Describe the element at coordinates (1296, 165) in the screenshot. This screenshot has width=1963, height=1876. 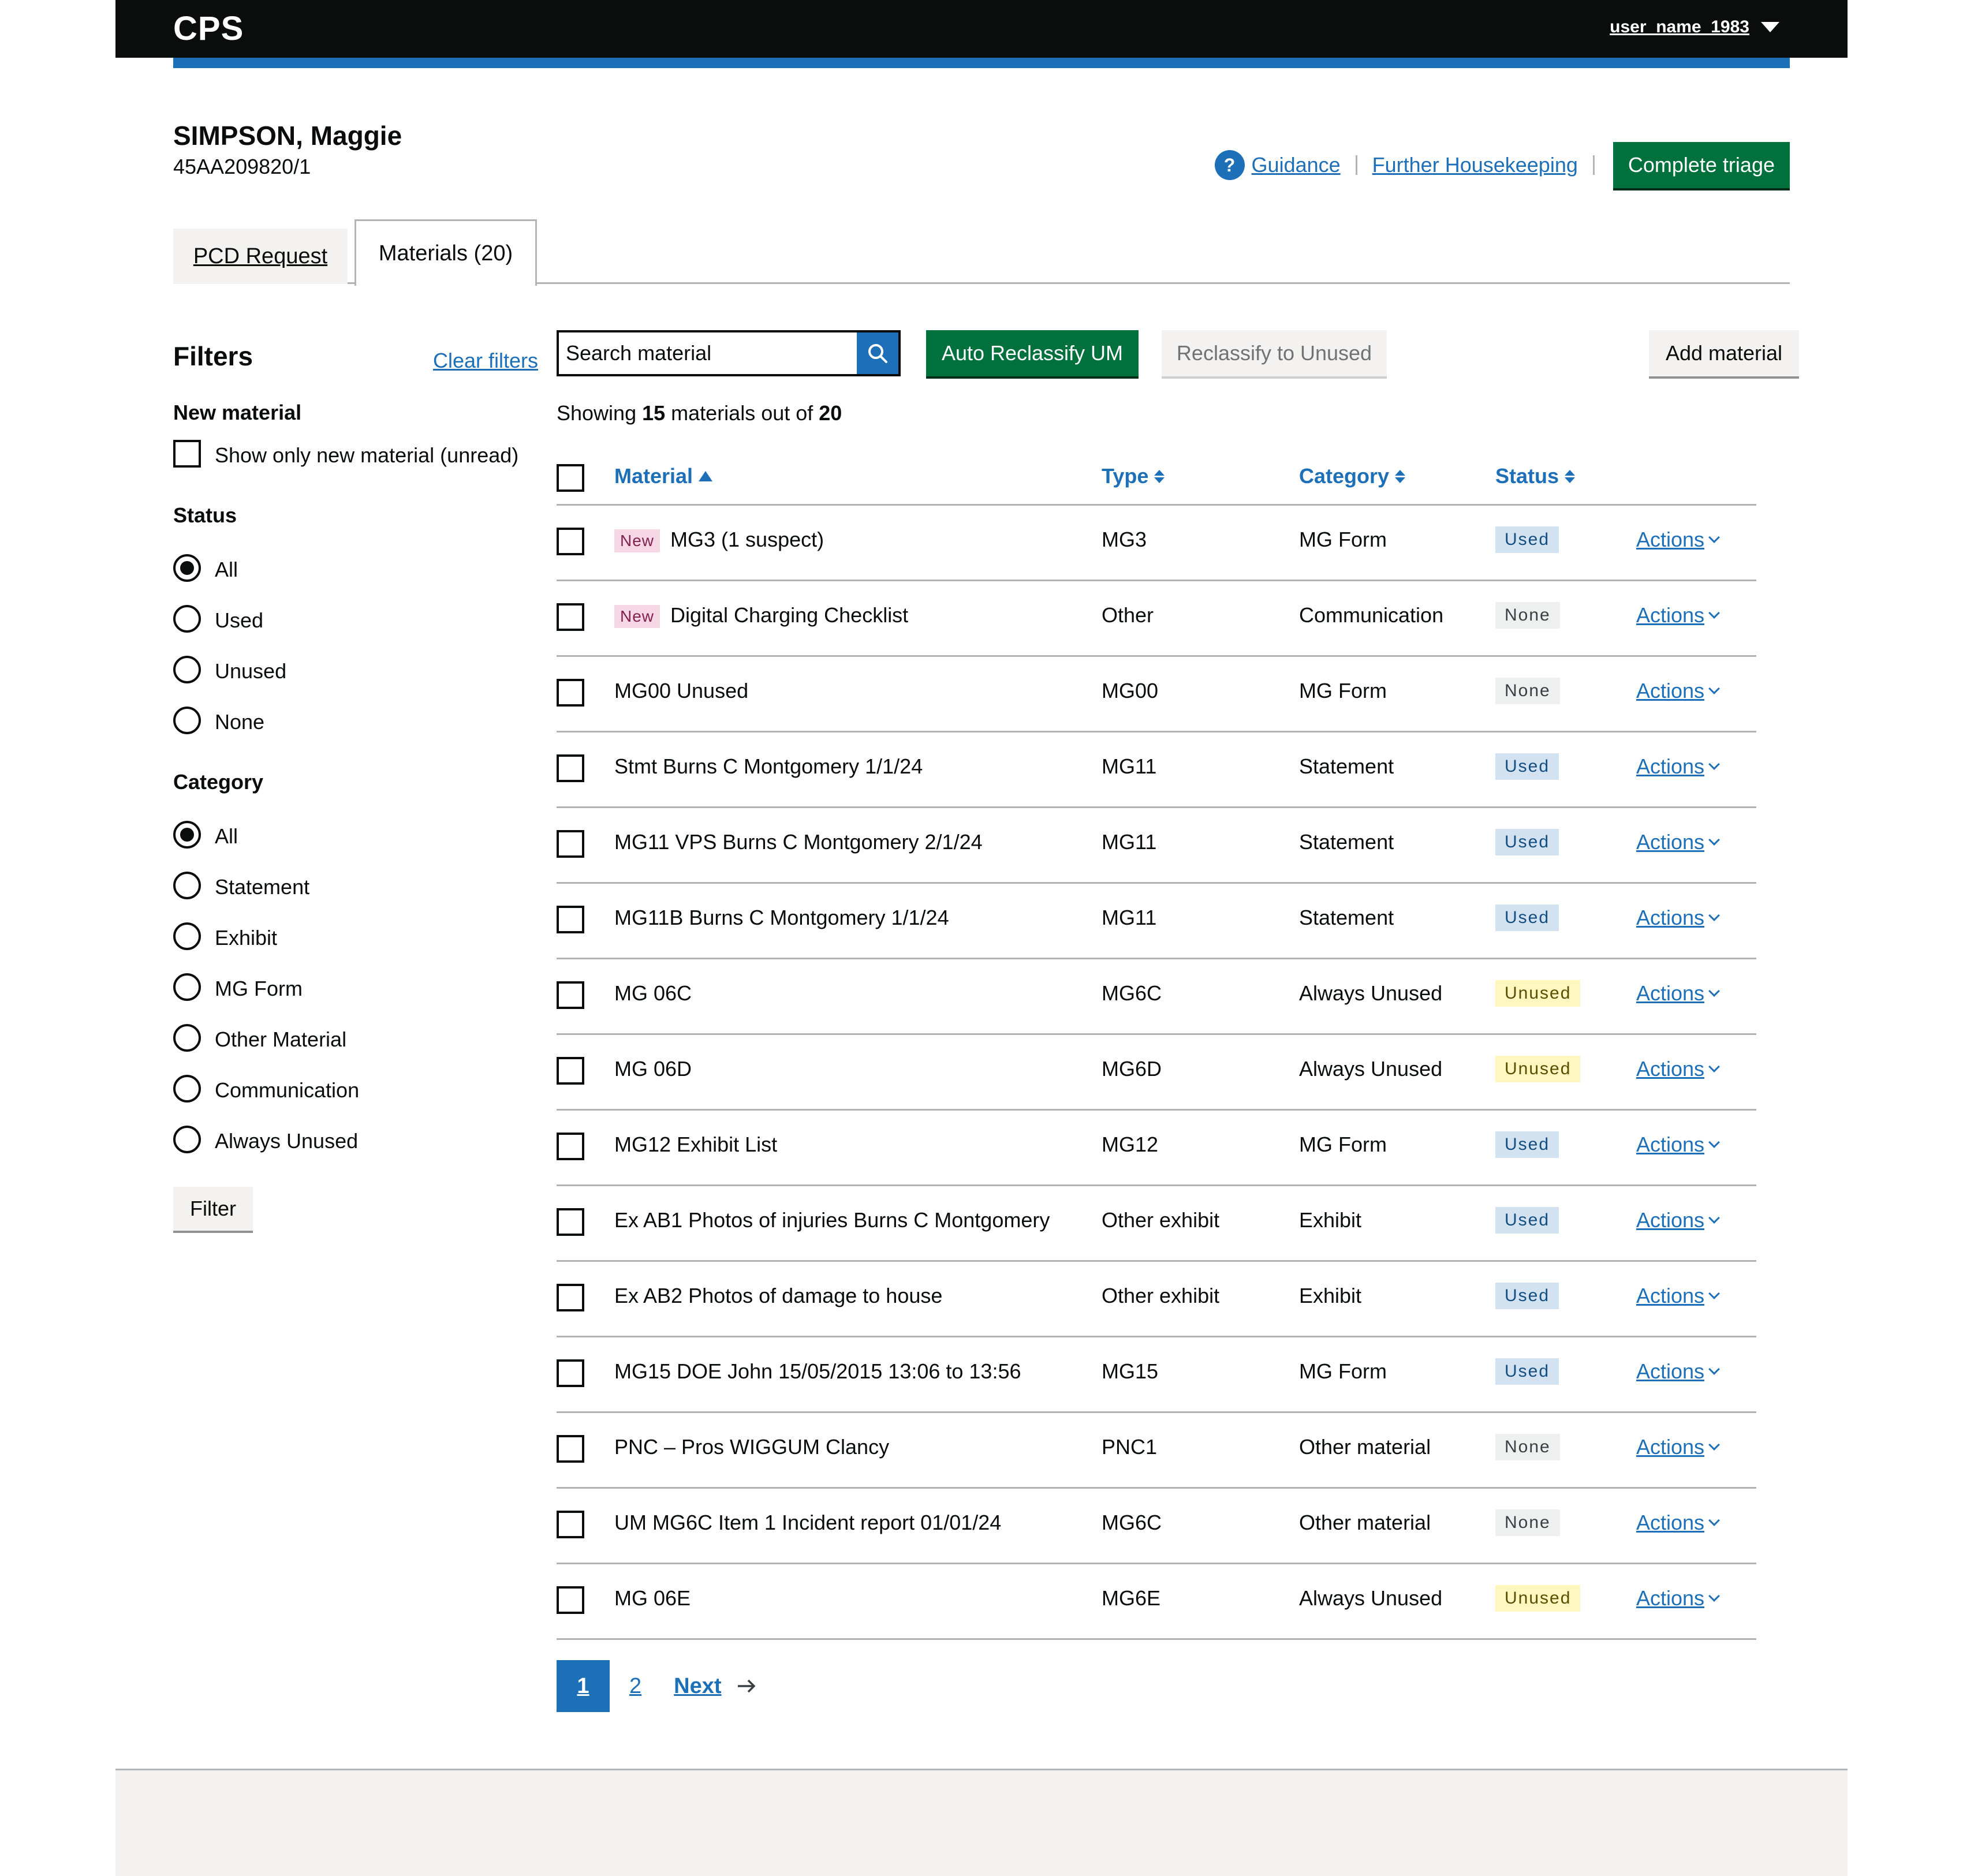
I see `guidance-link: Guidance` at that location.